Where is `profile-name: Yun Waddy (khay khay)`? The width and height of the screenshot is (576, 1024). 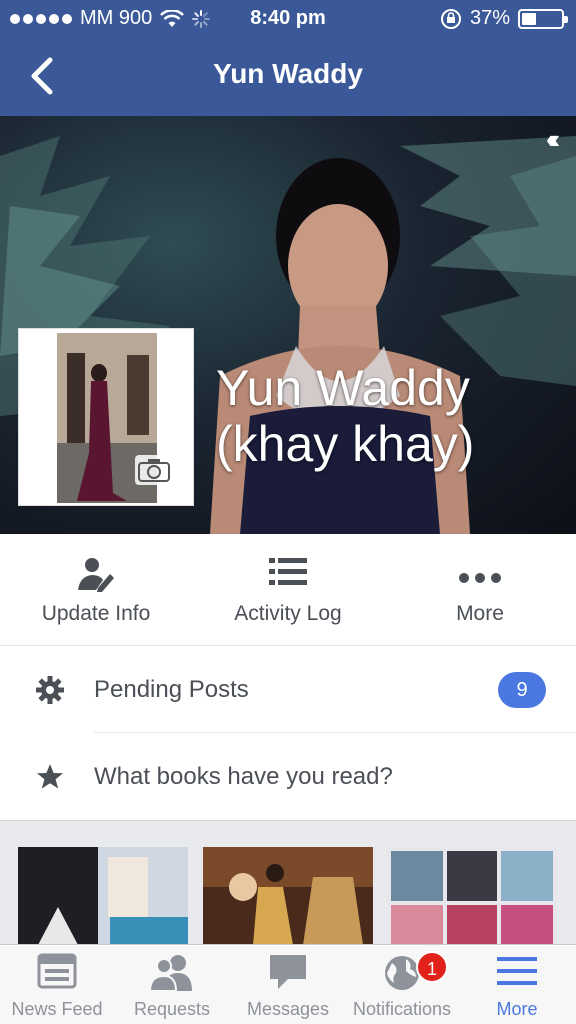
profile-name: Yun Waddy (khay khay) is located at coordinates (386, 416).